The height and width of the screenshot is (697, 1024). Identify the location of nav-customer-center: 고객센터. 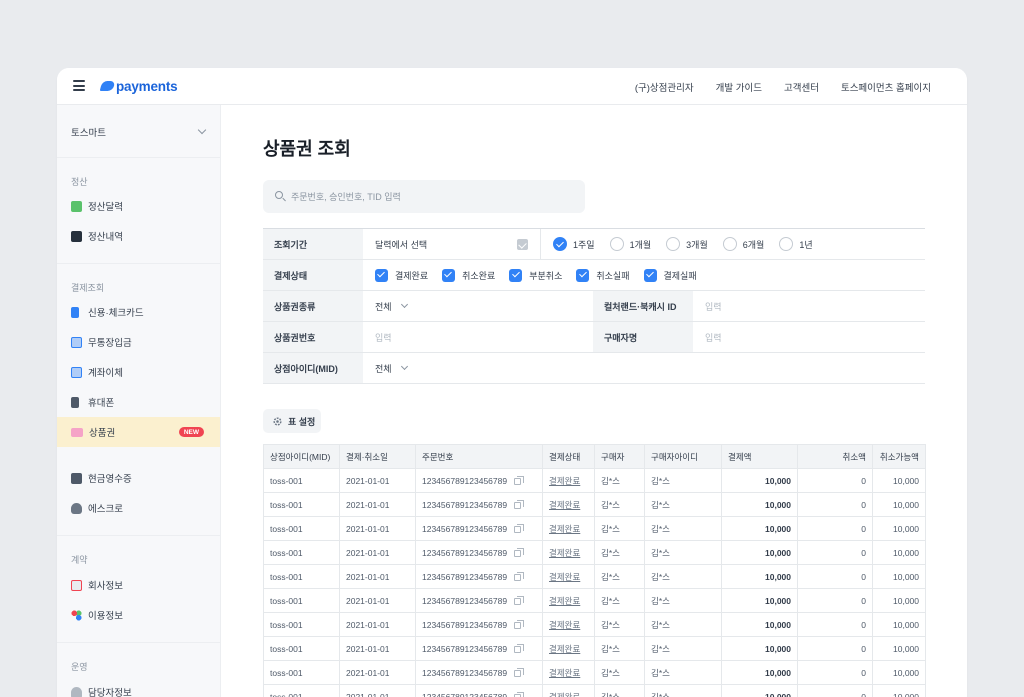
(801, 87).